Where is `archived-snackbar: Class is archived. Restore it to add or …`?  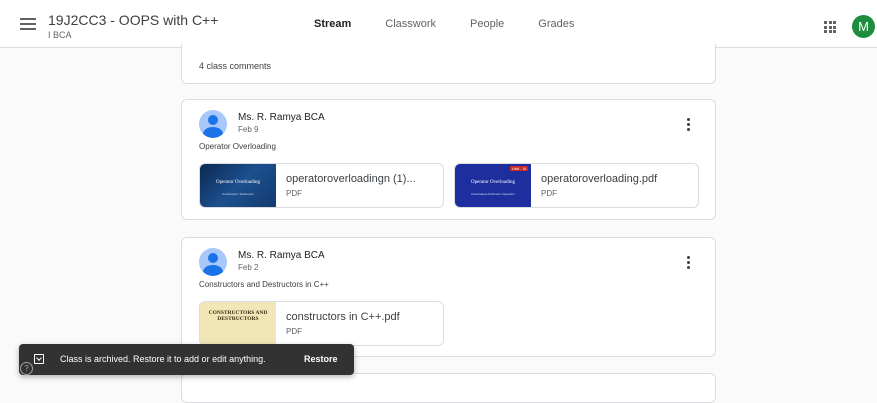
archived-snackbar: Class is archived. Restore it to add or … is located at coordinates (186, 359).